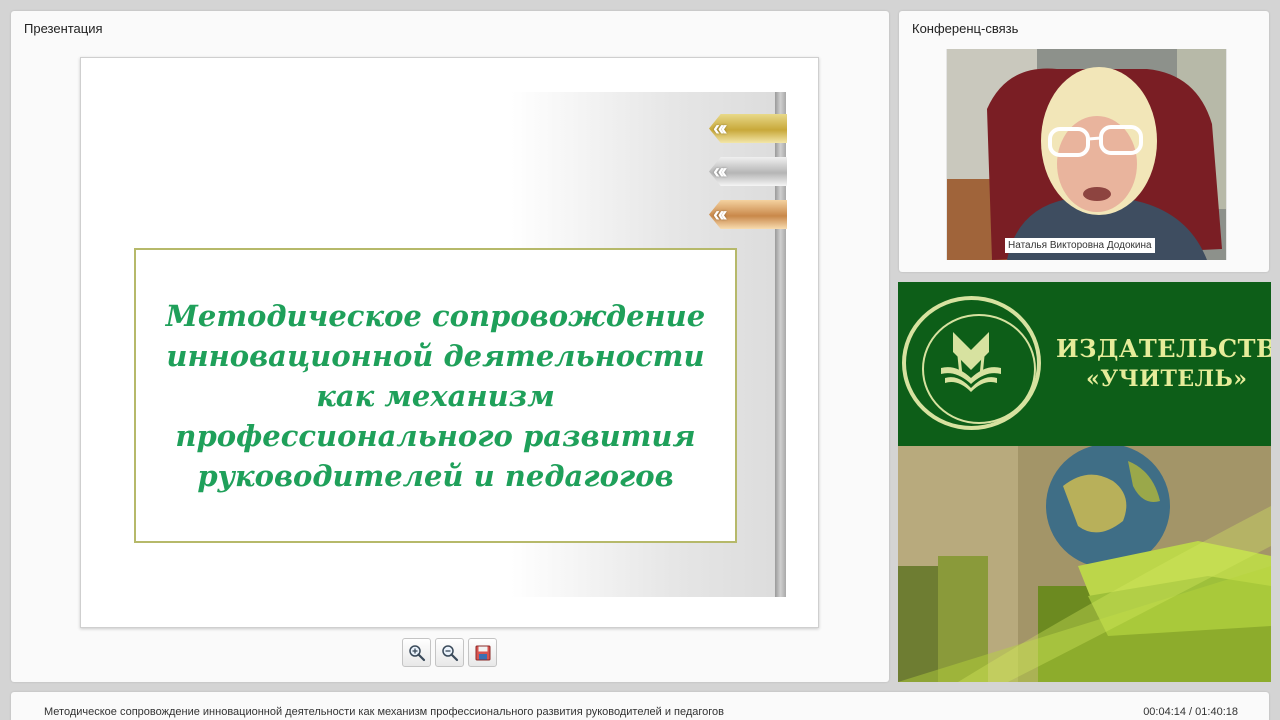  I want to click on presentation-panel-title: Презентация, so click(63, 28).